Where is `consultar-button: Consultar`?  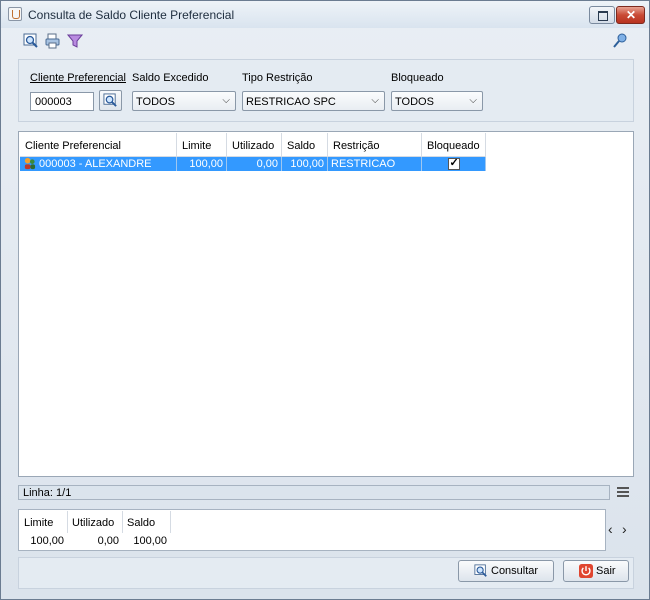 consultar-button: Consultar is located at coordinates (506, 571).